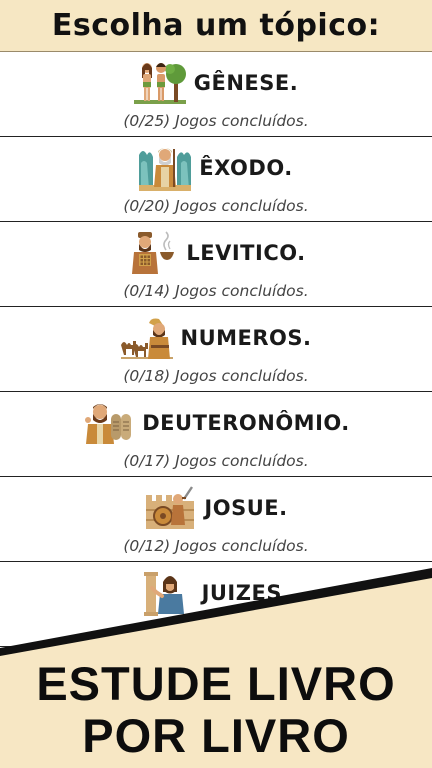 The image size is (432, 768). I want to click on topic-header: ÊXODO., so click(216, 168).